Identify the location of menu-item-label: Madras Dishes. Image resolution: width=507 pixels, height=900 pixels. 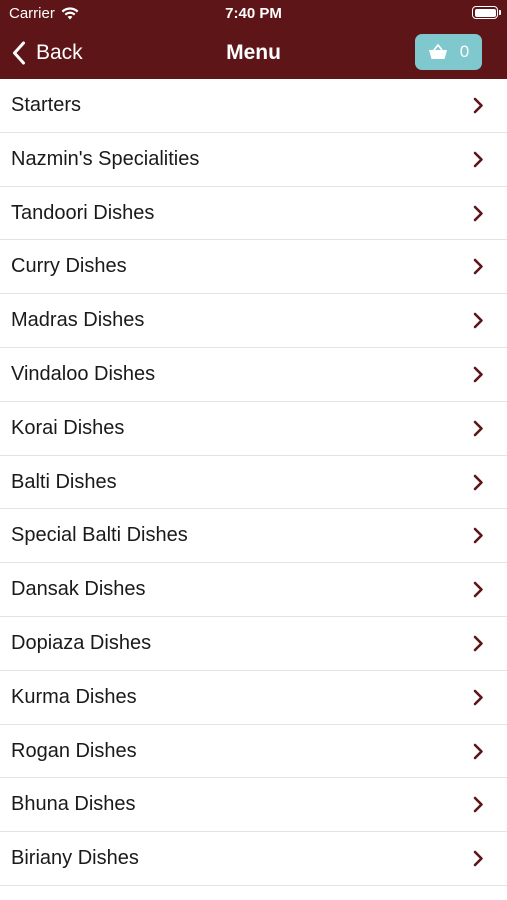
(78, 320).